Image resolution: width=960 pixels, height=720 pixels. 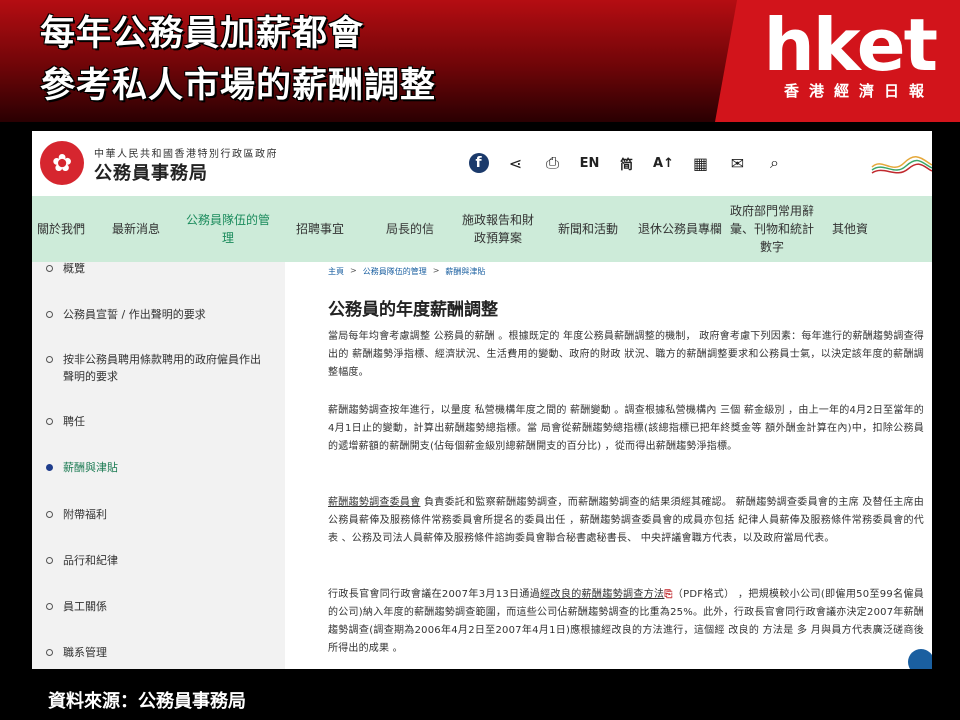 What do you see at coordinates (589, 163) in the screenshot?
I see `language-en-button: EN` at bounding box center [589, 163].